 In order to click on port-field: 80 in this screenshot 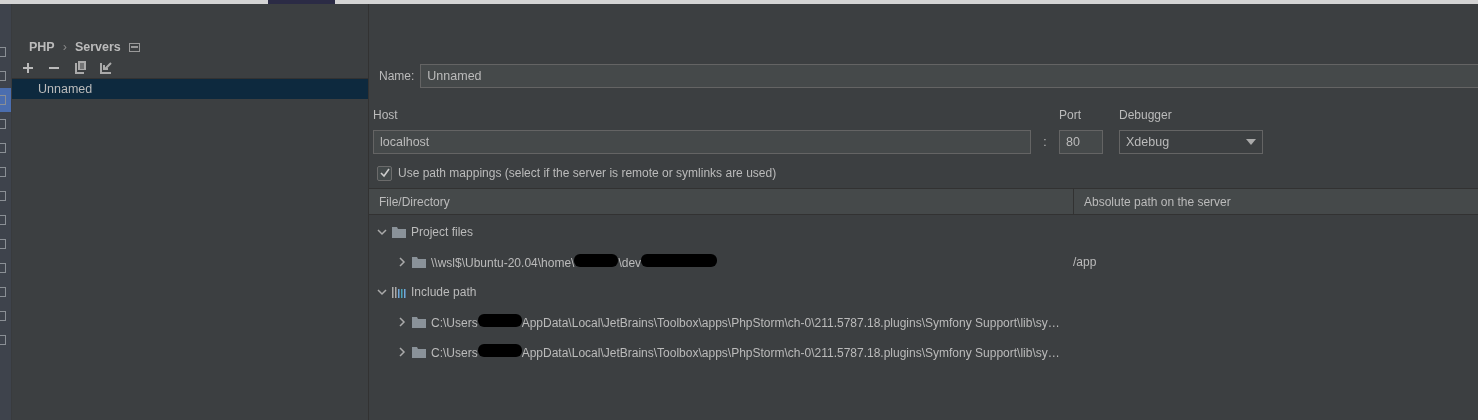, I will do `click(1081, 142)`.